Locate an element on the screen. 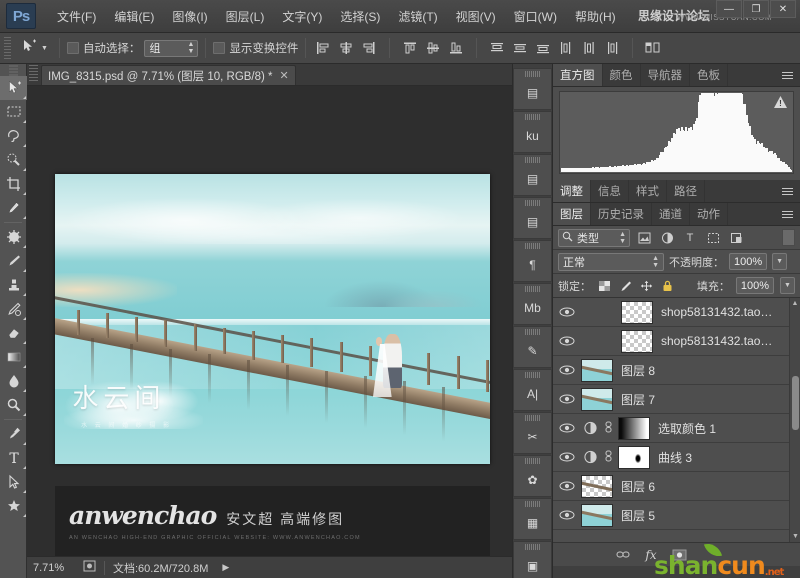 The width and height of the screenshot is (800, 578). lasso-tool is located at coordinates (13, 136).